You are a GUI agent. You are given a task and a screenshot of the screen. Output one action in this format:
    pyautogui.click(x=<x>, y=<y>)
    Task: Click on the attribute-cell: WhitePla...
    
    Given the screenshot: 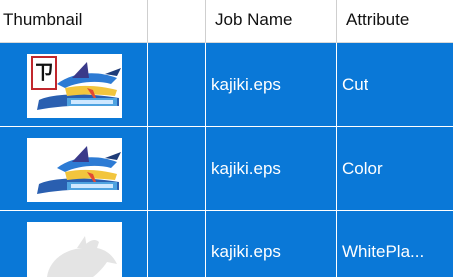 What is the action you would take?
    pyautogui.click(x=395, y=244)
    